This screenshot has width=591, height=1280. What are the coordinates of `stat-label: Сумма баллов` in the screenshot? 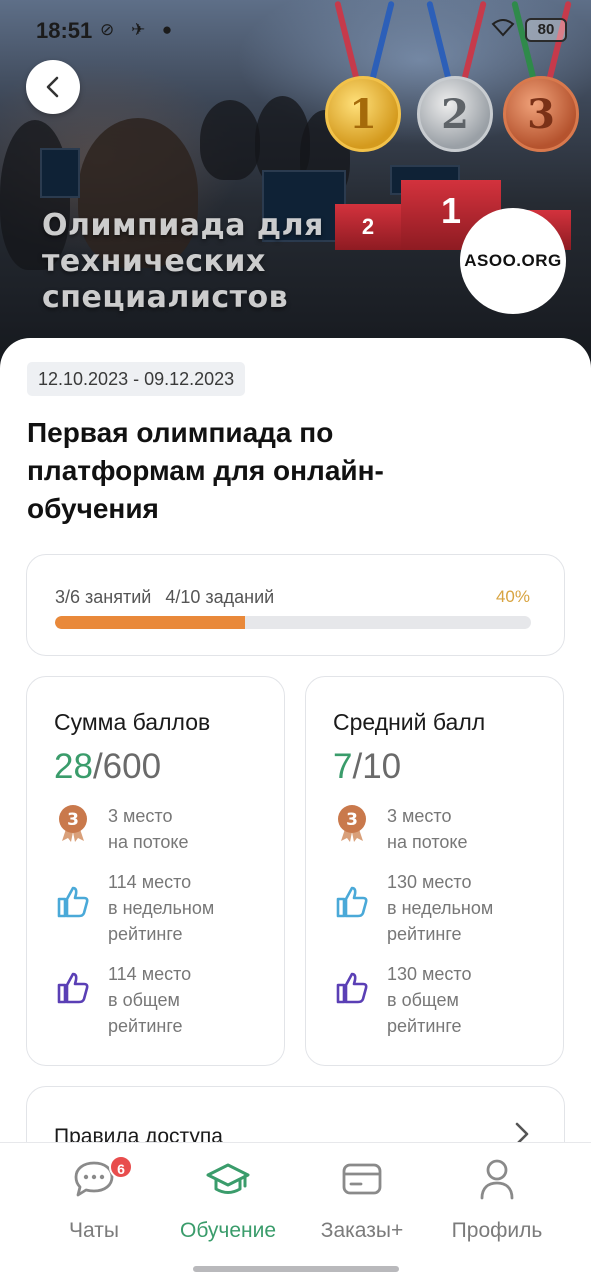 It's located at (132, 722).